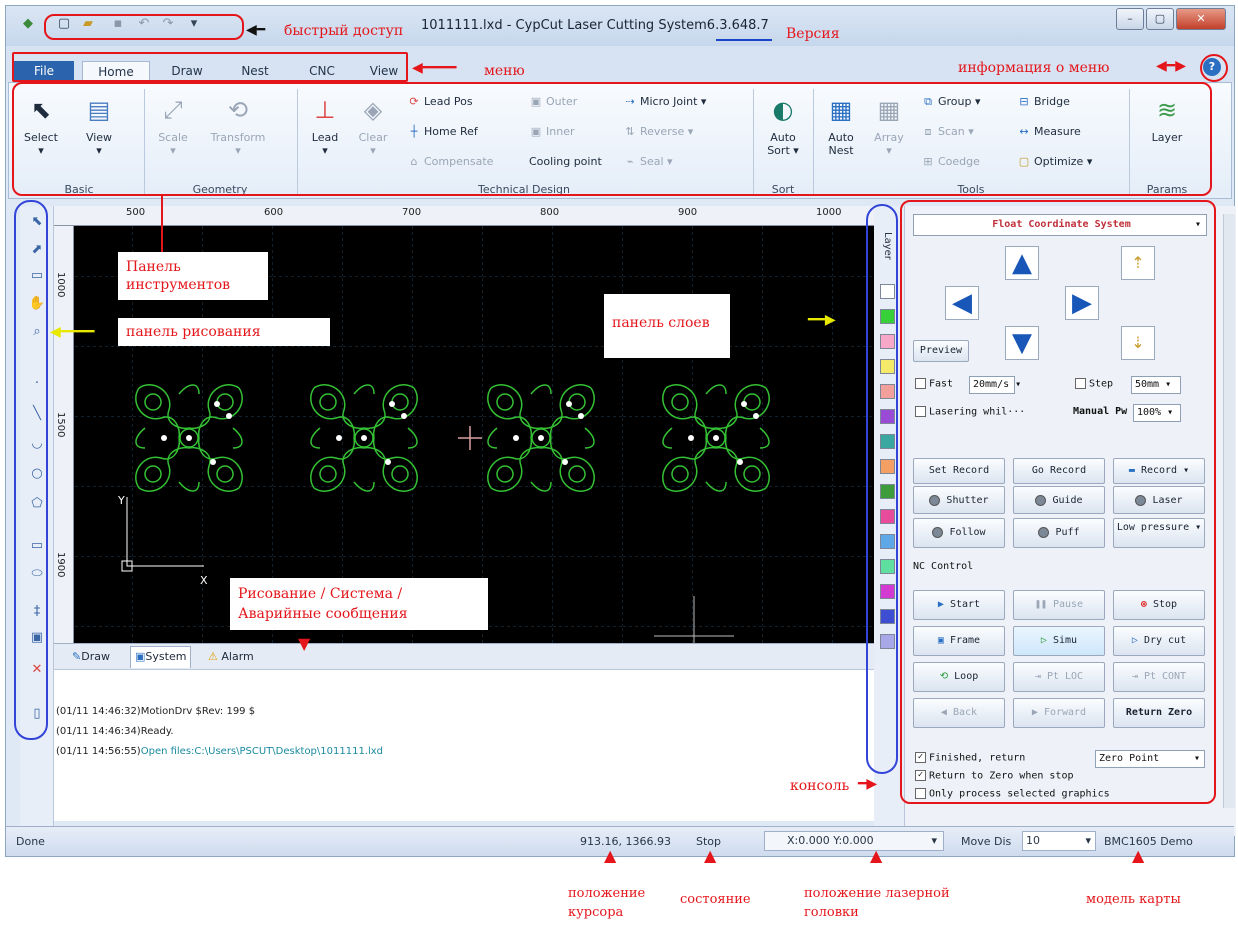  What do you see at coordinates (231, 657) in the screenshot?
I see `tab-alarm-messages: ⚠ Alarm` at bounding box center [231, 657].